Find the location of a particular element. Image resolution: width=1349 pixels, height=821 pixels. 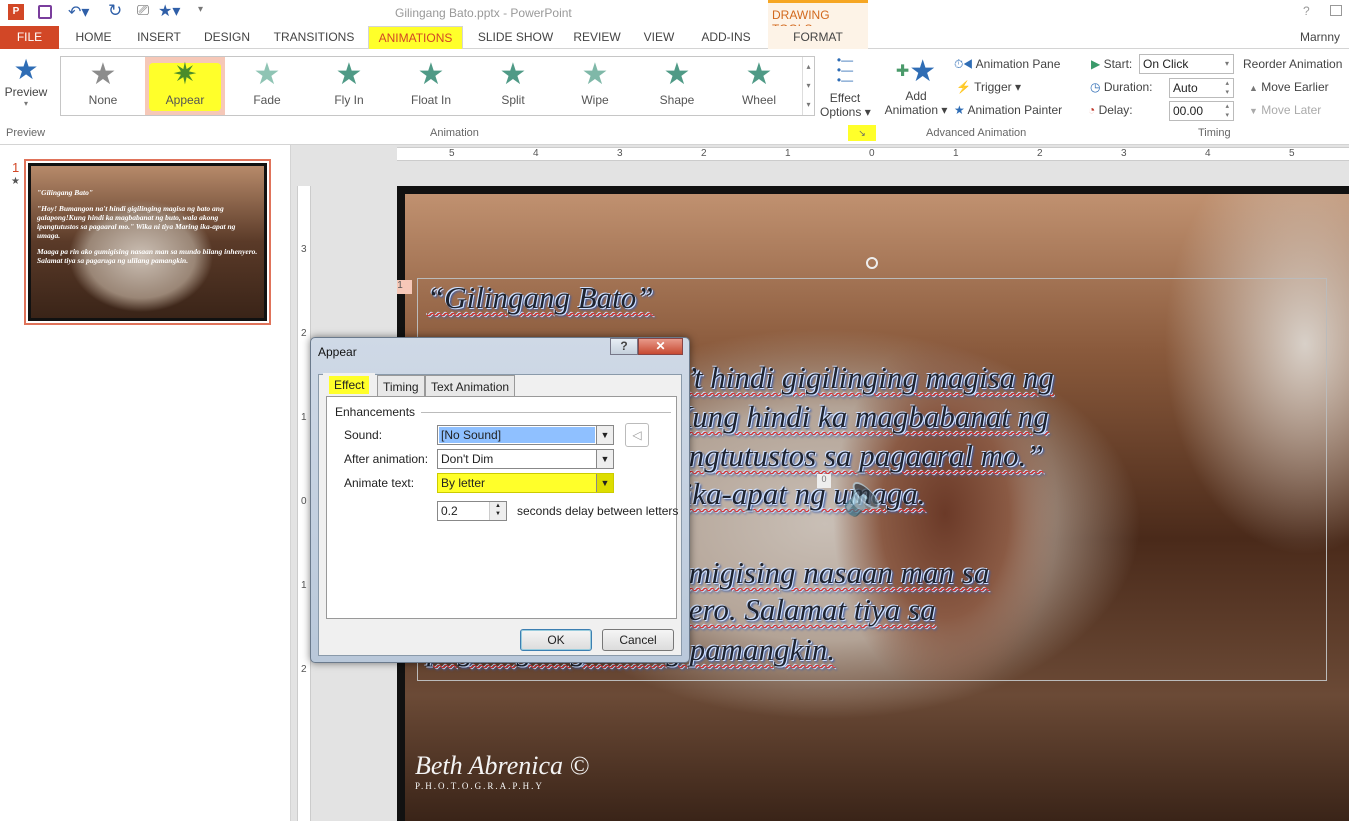

undo-icon: ↶▾ is located at coordinates (78, 12).